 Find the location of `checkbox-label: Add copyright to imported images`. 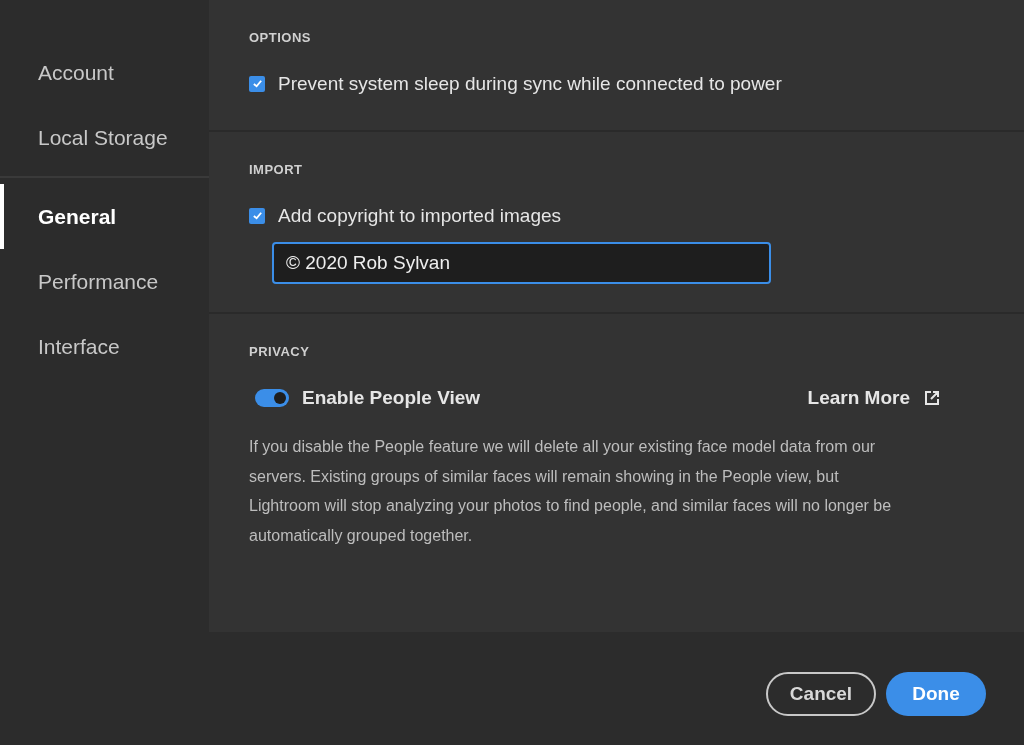

checkbox-label: Add copyright to imported images is located at coordinates (420, 215).